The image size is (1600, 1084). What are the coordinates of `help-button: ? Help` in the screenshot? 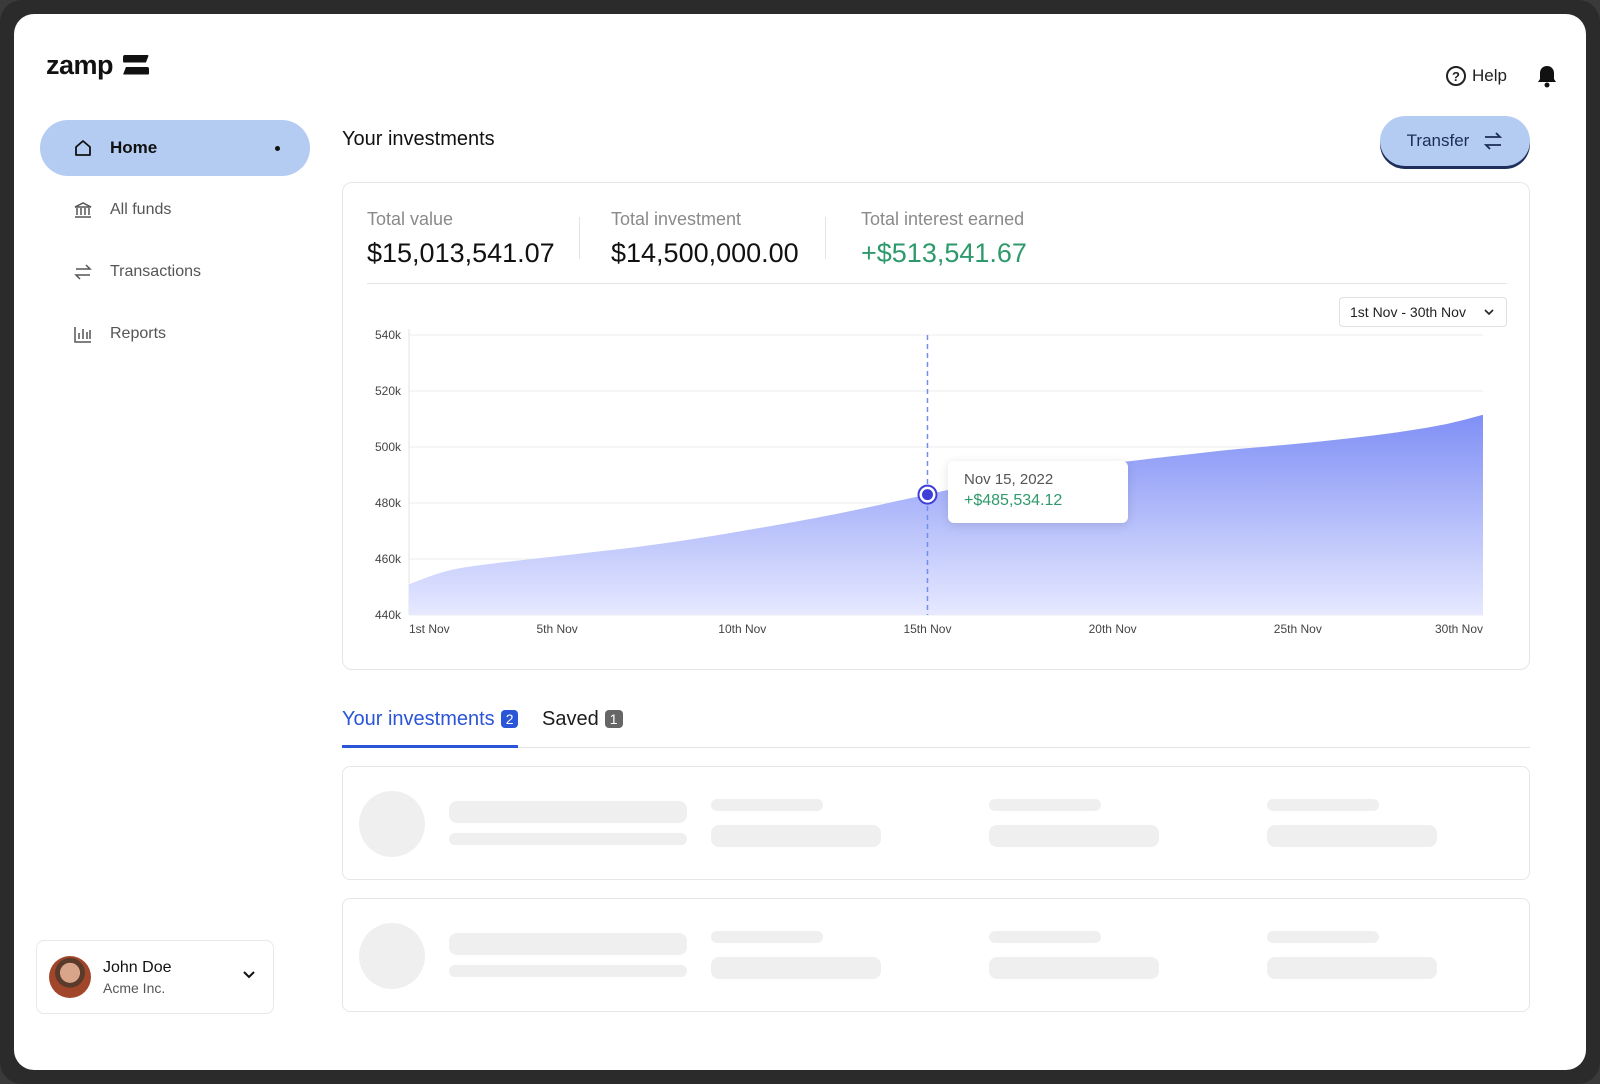 It's located at (1476, 76).